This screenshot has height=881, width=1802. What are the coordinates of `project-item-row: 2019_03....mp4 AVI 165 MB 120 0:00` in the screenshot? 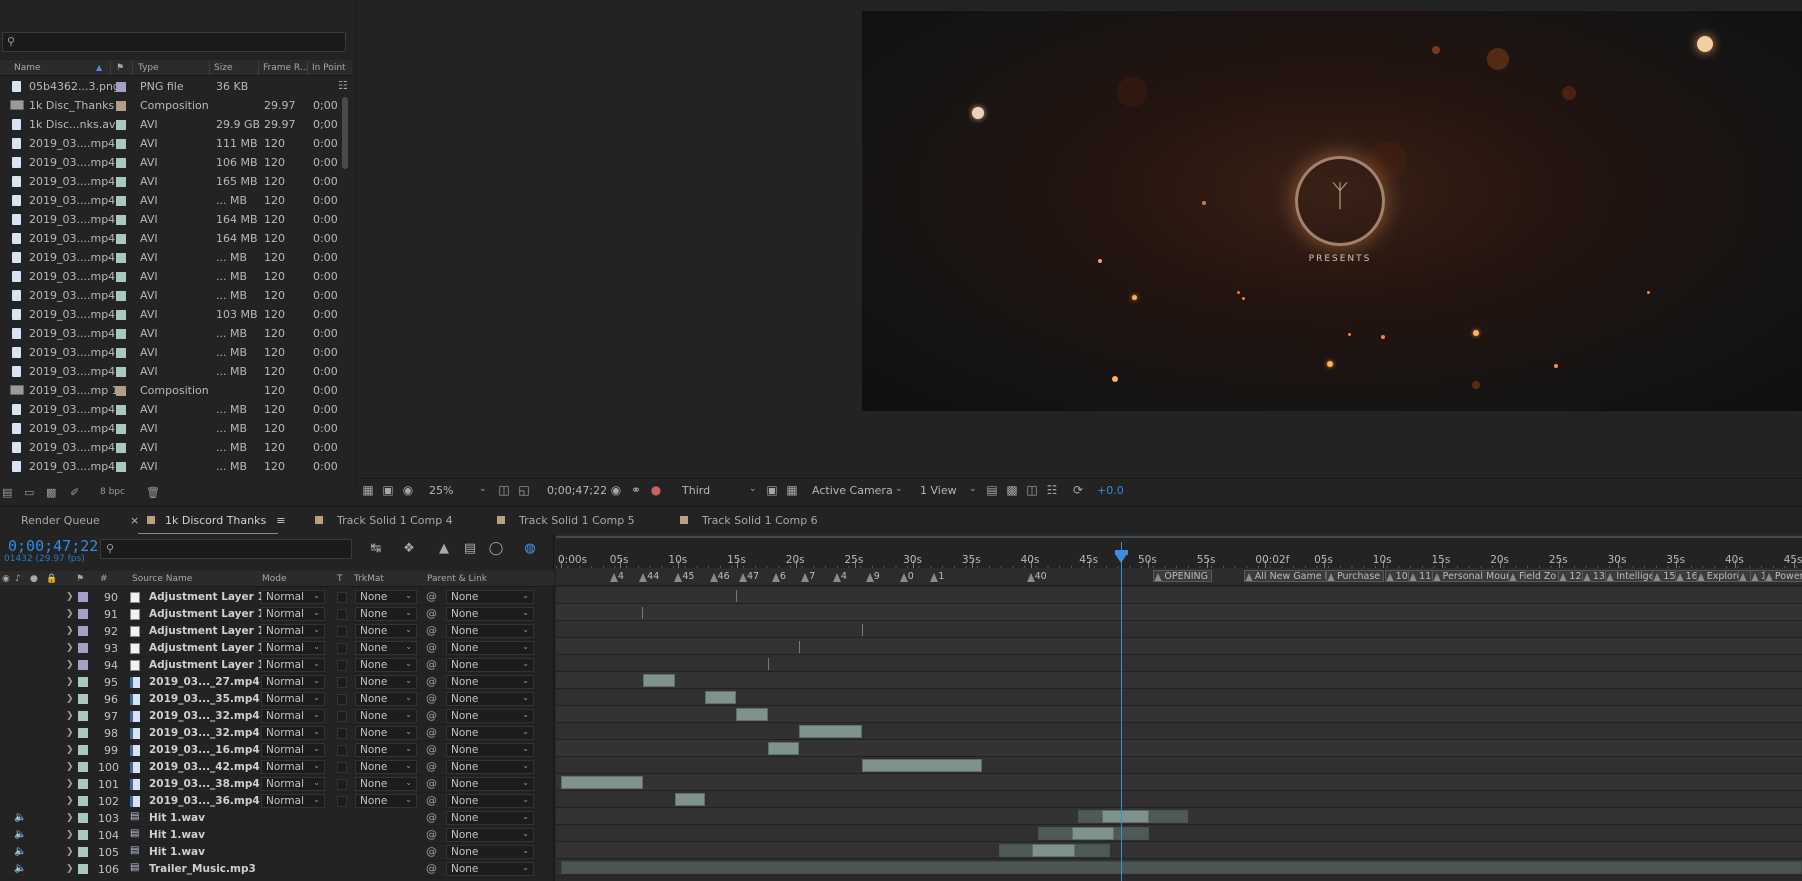 It's located at (176, 181).